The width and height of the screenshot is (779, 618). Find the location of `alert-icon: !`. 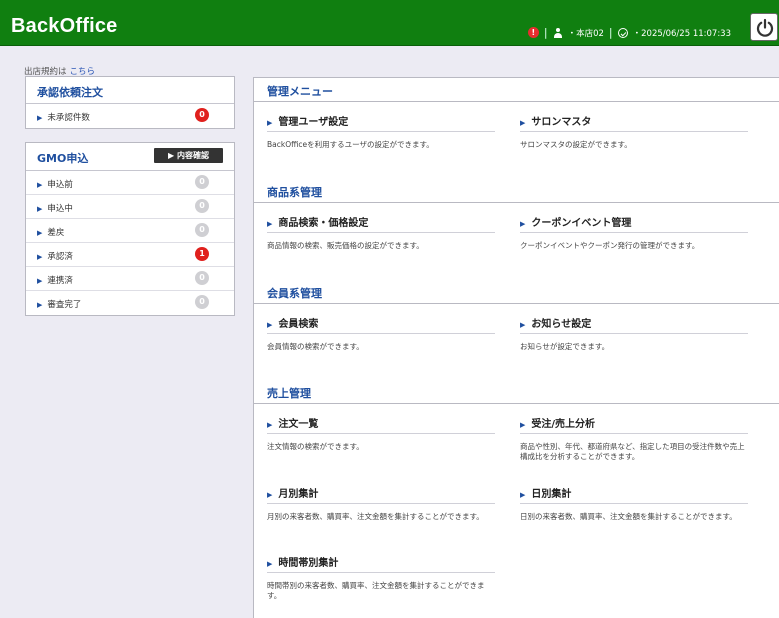

alert-icon: ! is located at coordinates (533, 32).